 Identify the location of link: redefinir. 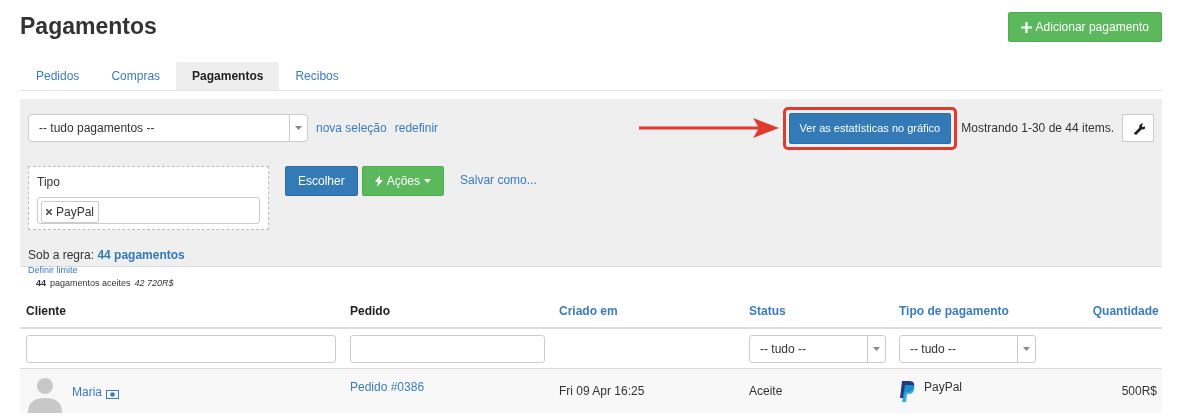
(416, 128).